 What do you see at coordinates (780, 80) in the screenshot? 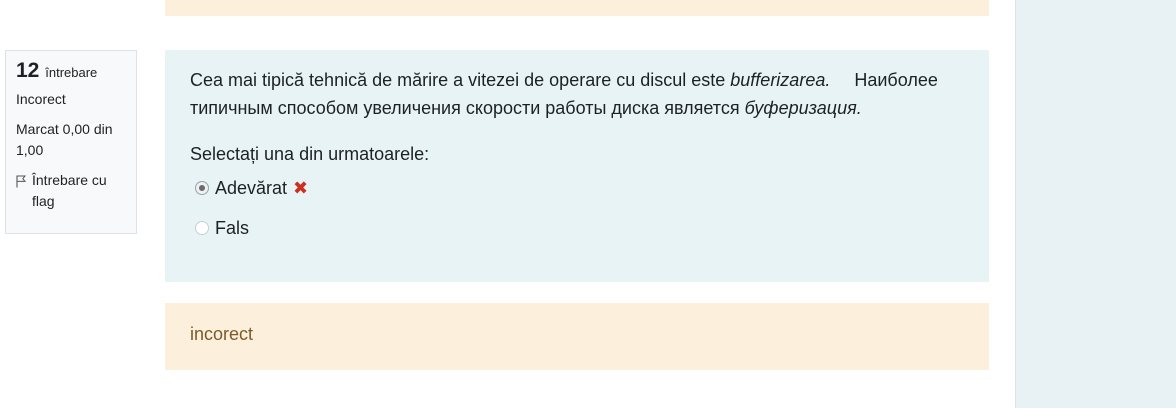
I see `question-text-ro-emphasis: bufferizarea.` at bounding box center [780, 80].